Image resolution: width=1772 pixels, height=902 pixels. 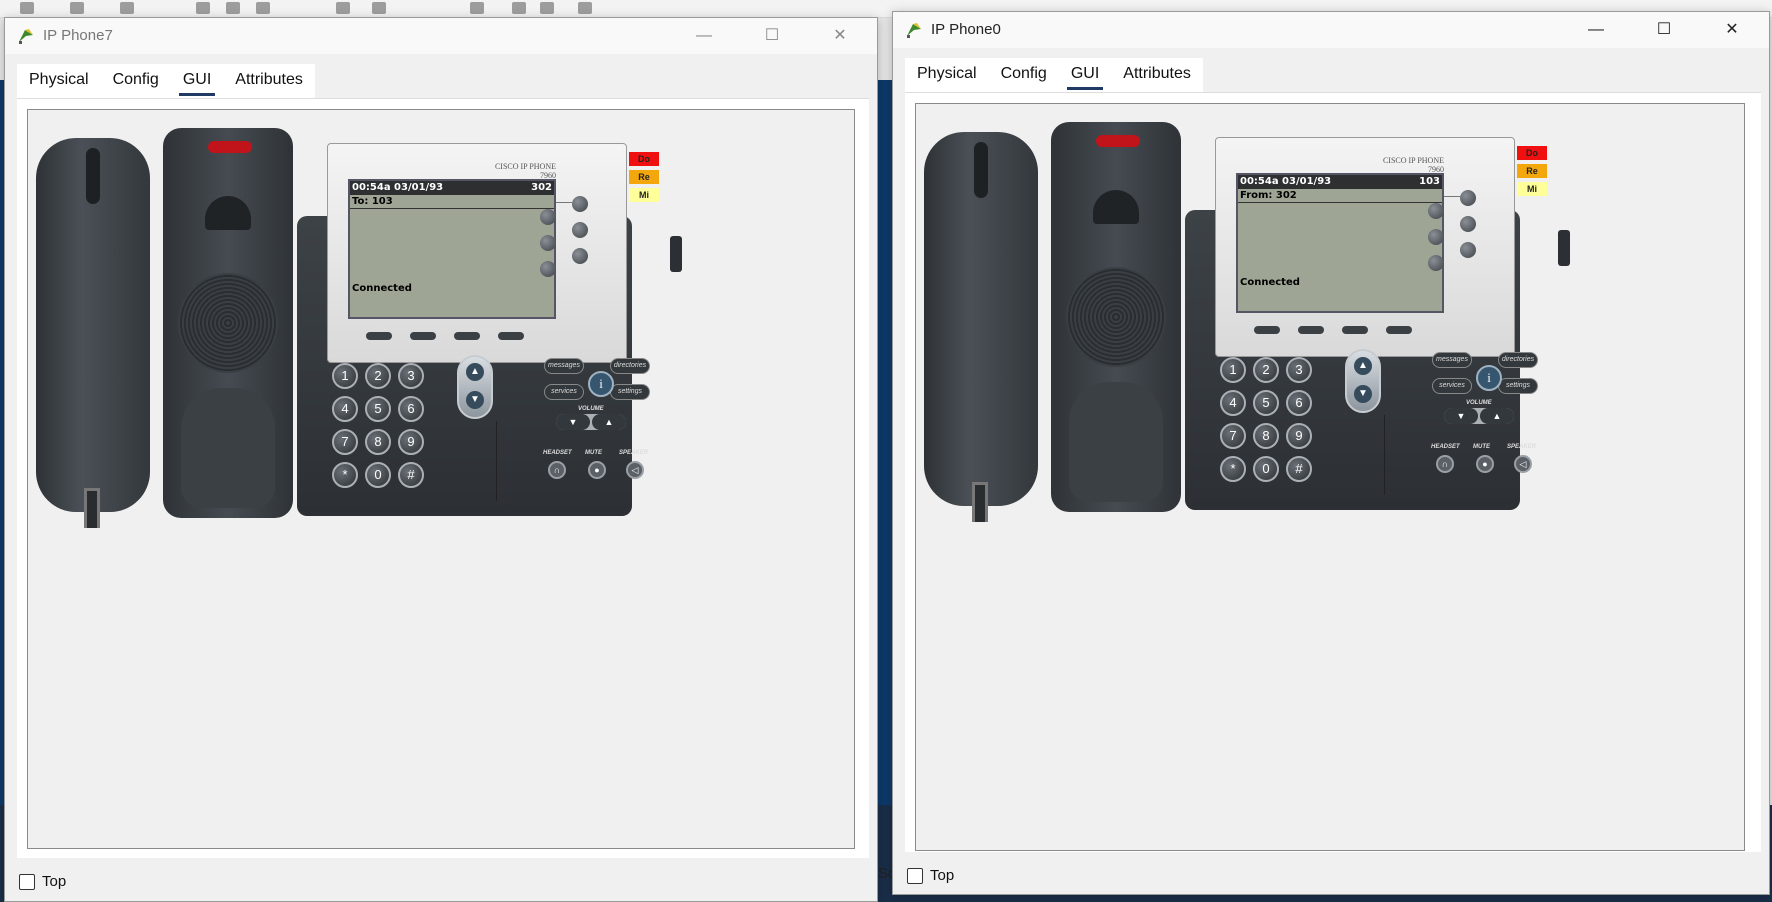 I want to click on phone-display: 00:54a 03/01/93 103 From: 302 Connected, so click(x=1340, y=243).